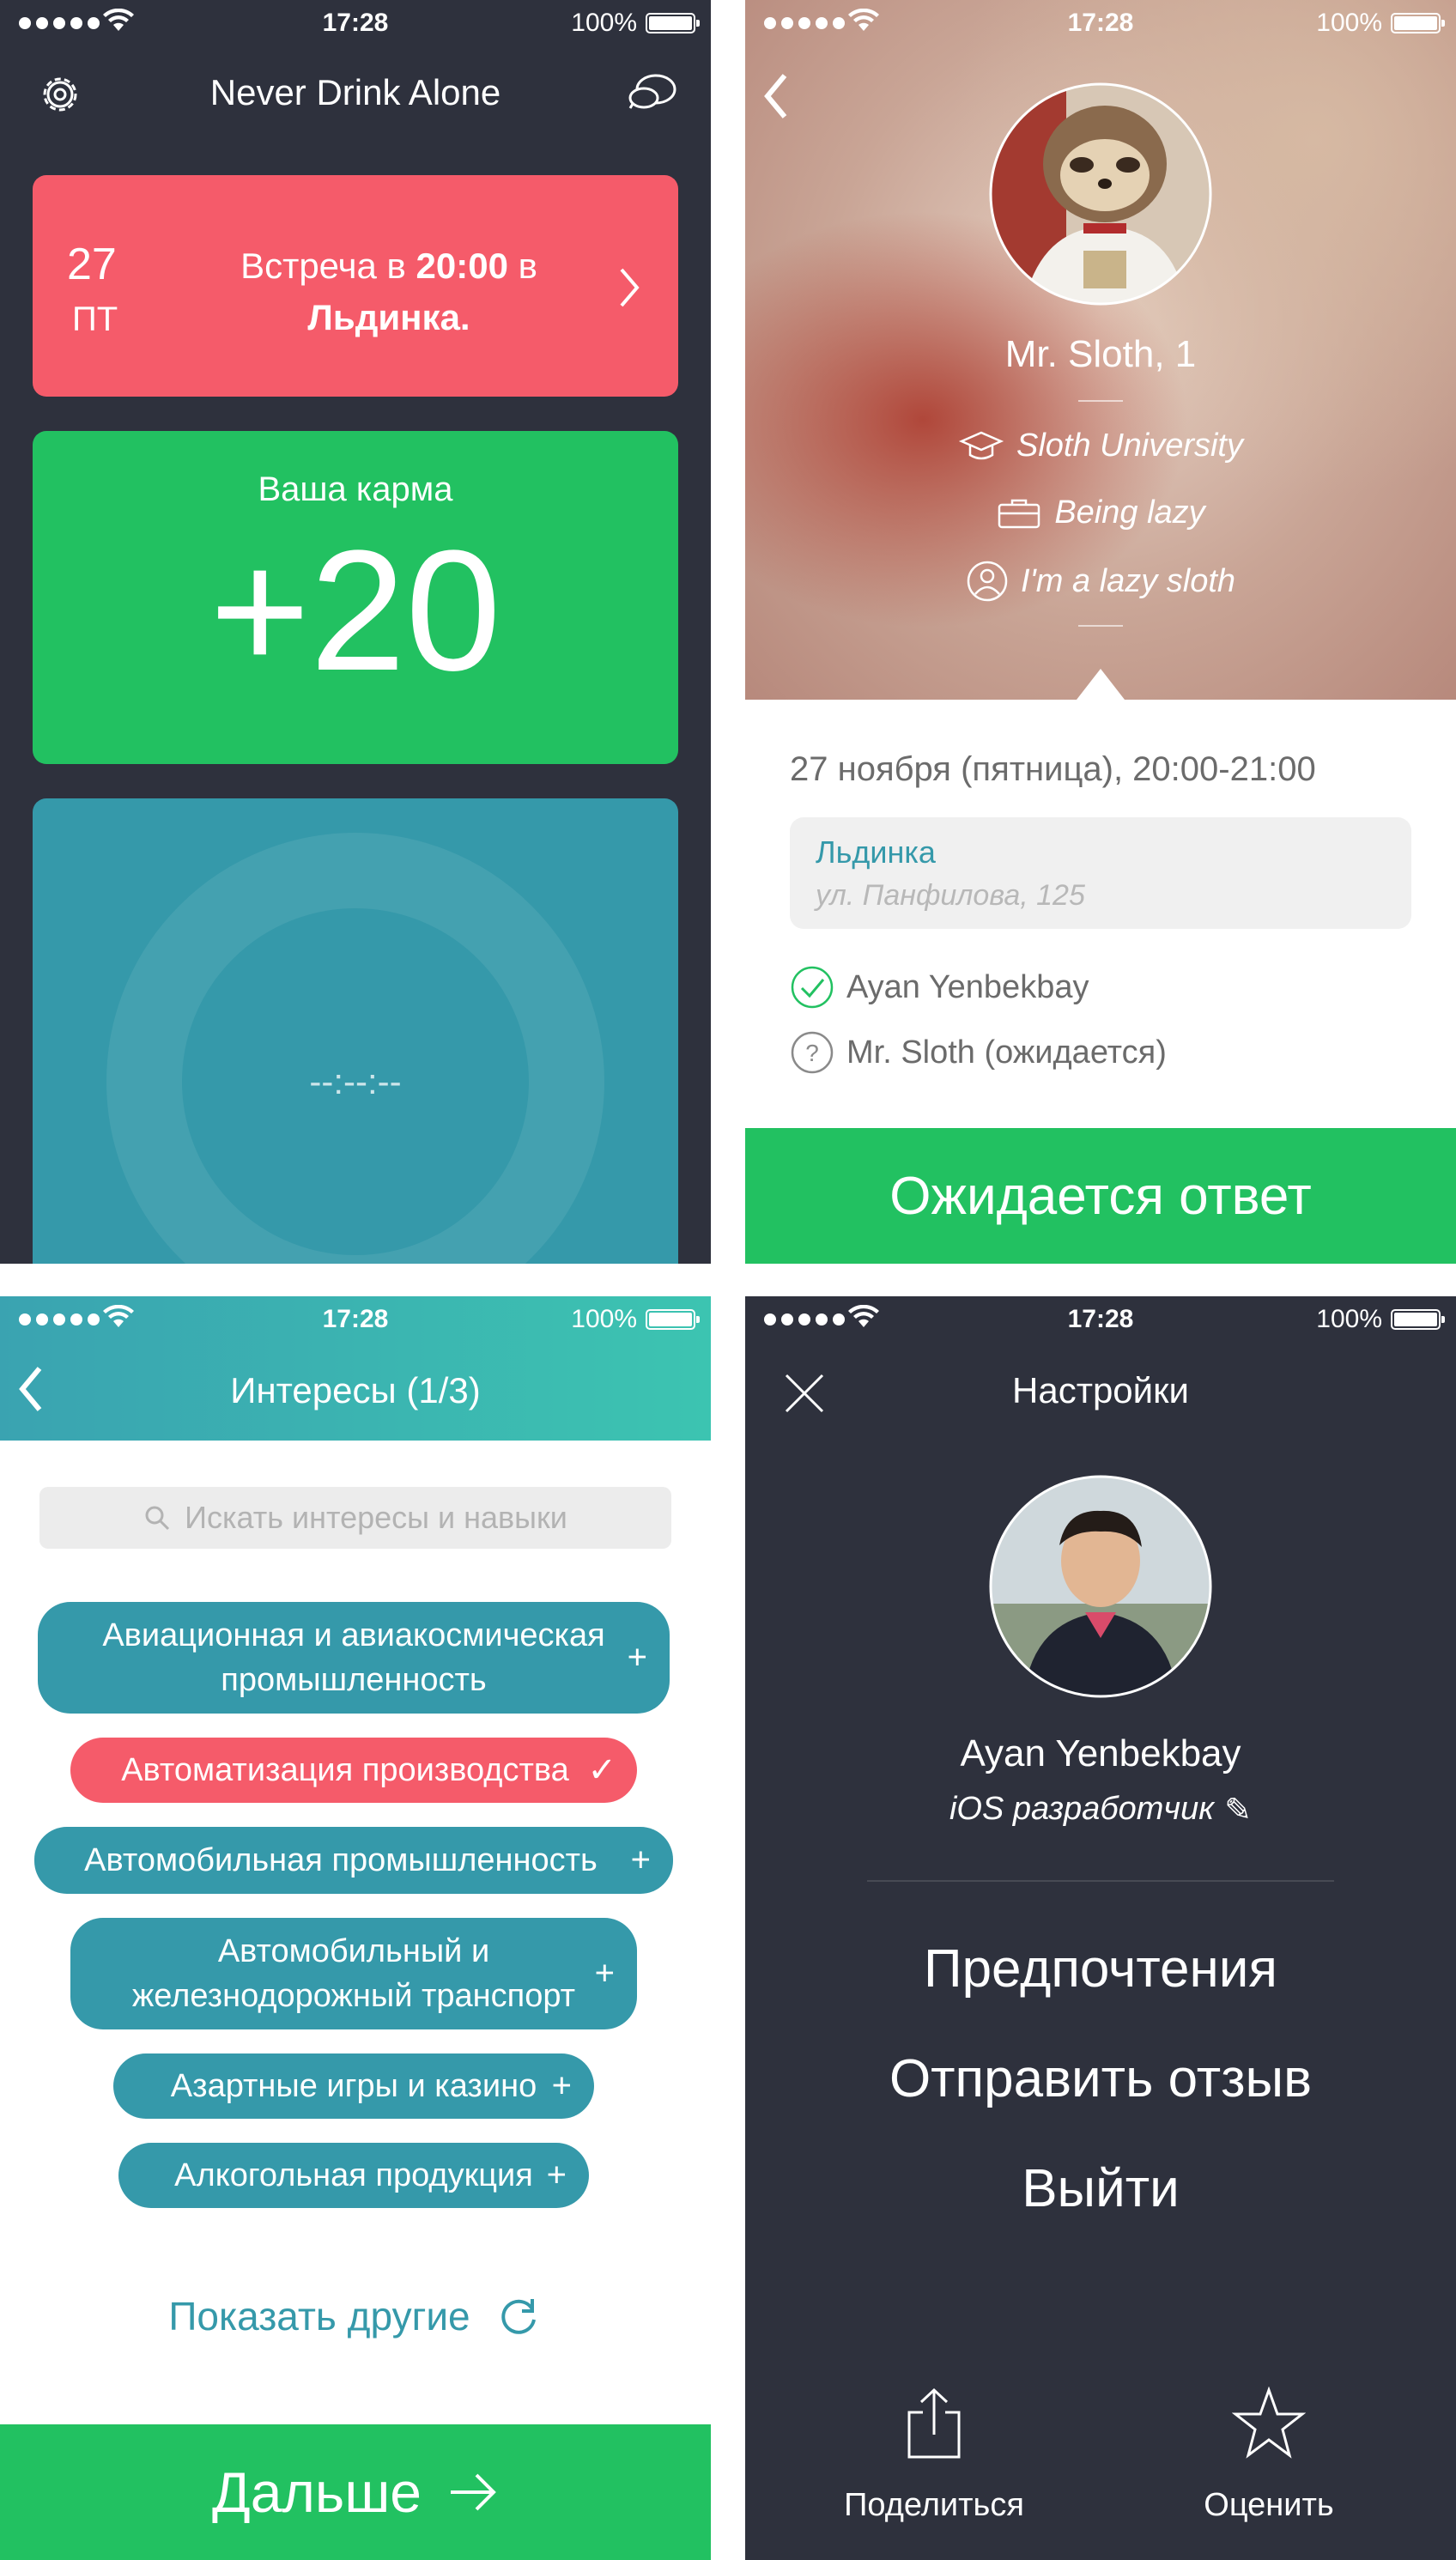  Describe the element at coordinates (92, 264) in the screenshot. I see `meeting-day: 27` at that location.